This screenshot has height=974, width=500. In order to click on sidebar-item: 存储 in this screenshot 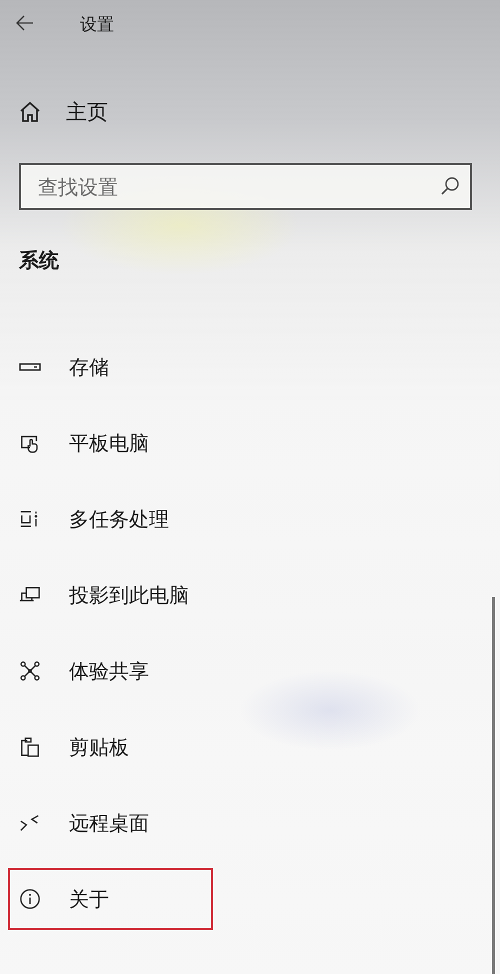, I will do `click(110, 367)`.